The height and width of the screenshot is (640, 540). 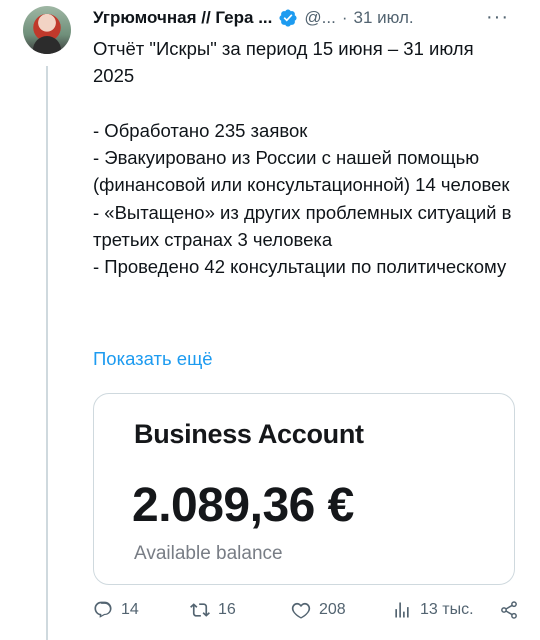 I want to click on show-more-link: Показать ещё, so click(x=153, y=359).